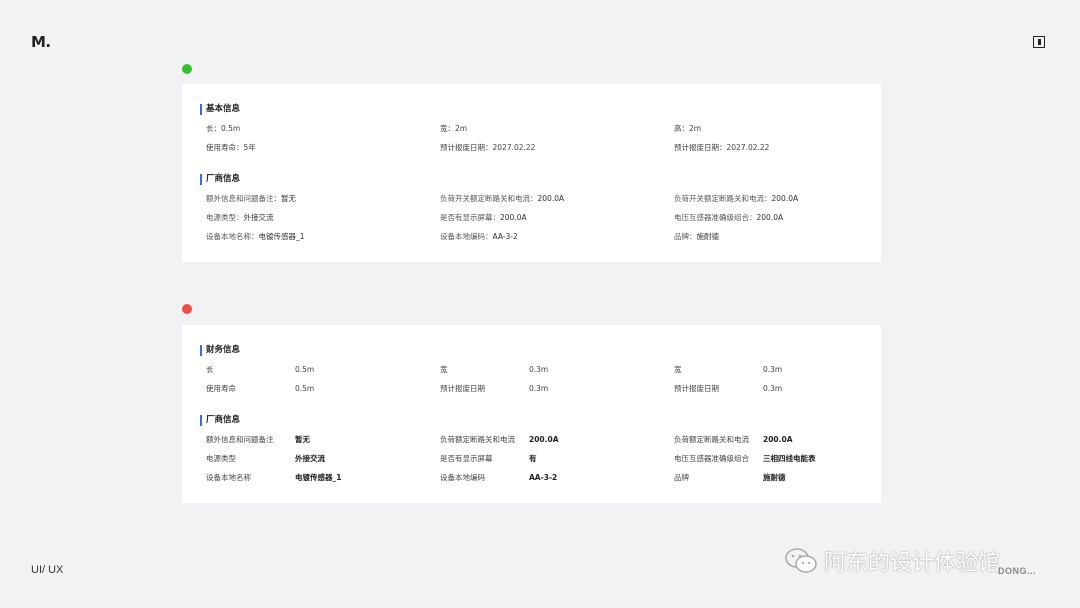 The width and height of the screenshot is (1080, 608). Describe the element at coordinates (220, 350) in the screenshot. I see `section-title-finance: 财务信息` at that location.